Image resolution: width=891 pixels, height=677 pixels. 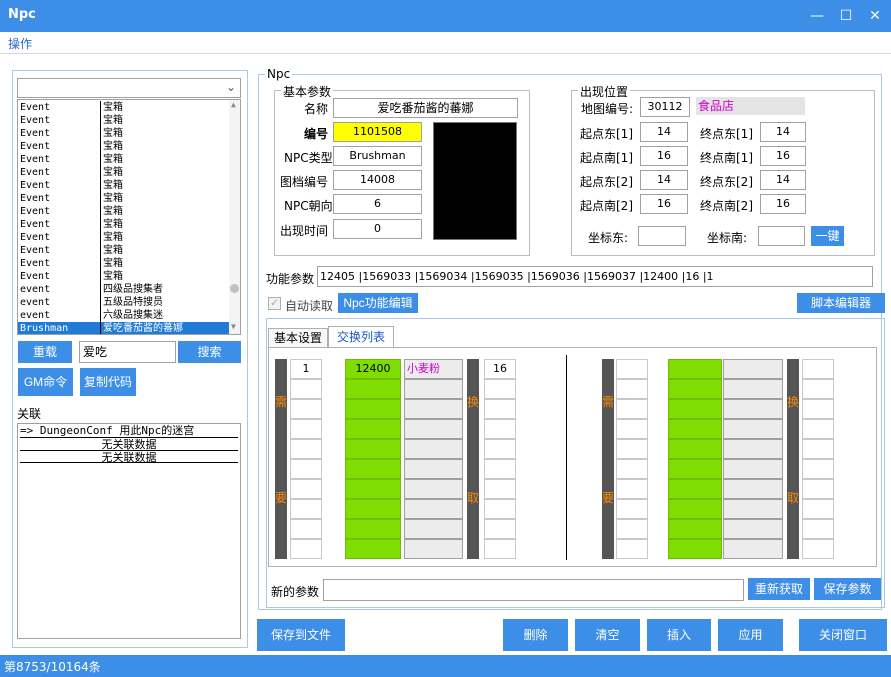 What do you see at coordinates (377, 180) in the screenshot?
I see `icon-input: 14008` at bounding box center [377, 180].